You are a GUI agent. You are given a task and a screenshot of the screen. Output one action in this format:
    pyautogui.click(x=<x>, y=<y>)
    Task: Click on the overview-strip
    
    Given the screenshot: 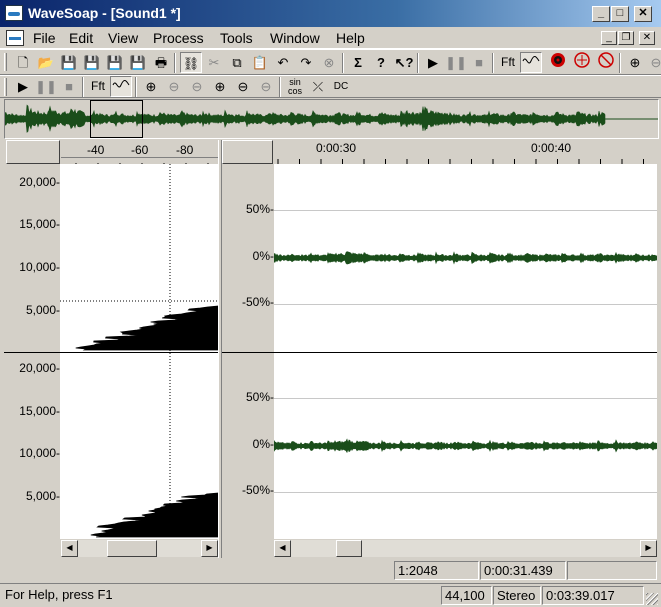 What is the action you would take?
    pyautogui.click(x=331, y=119)
    